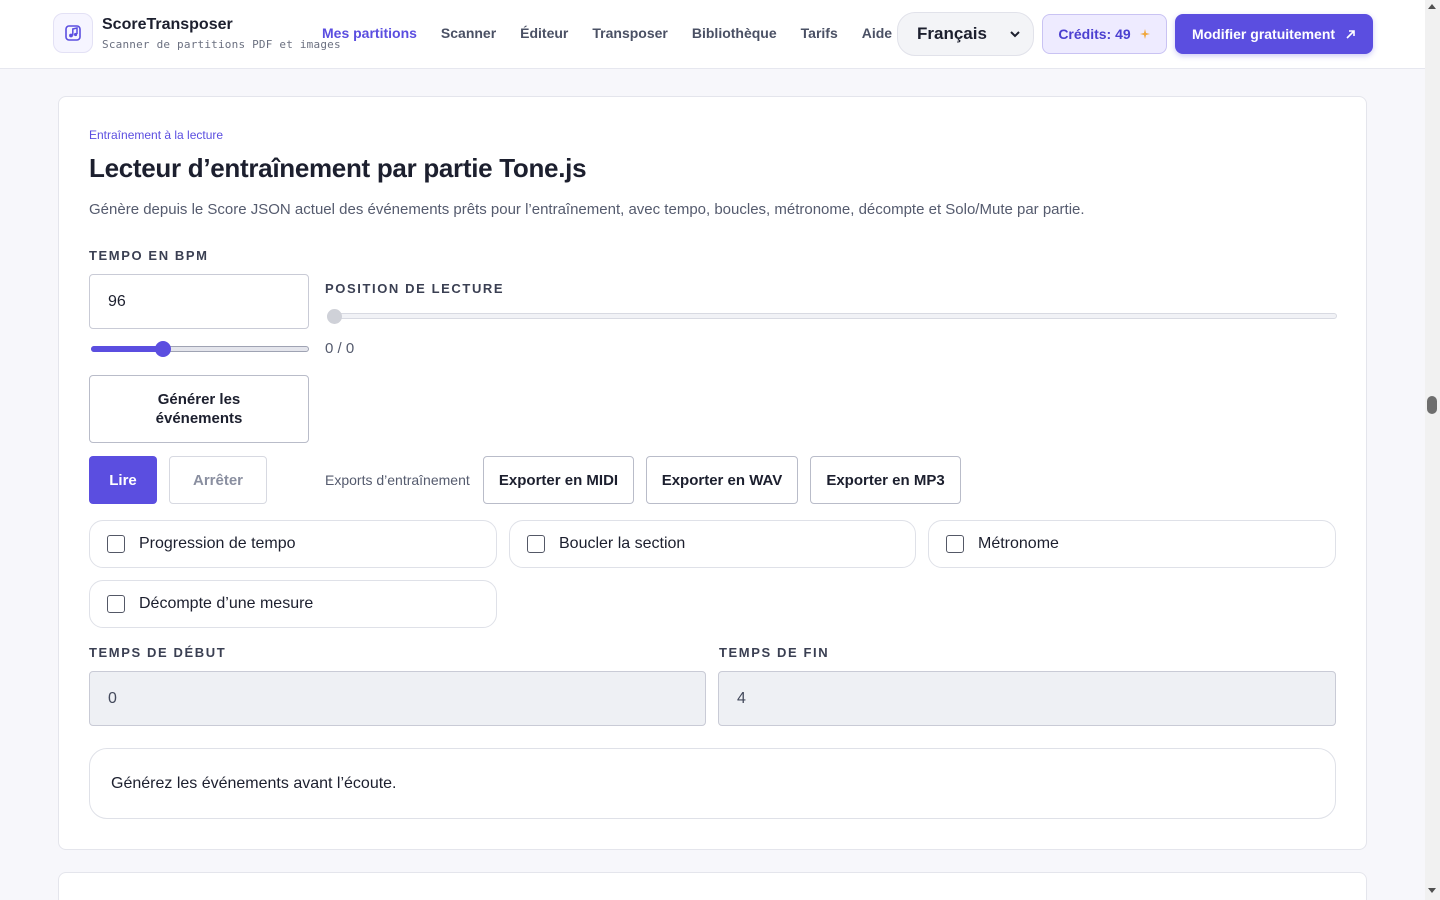 The width and height of the screenshot is (1440, 900). I want to click on arrow-up-right-icon, so click(1350, 34).